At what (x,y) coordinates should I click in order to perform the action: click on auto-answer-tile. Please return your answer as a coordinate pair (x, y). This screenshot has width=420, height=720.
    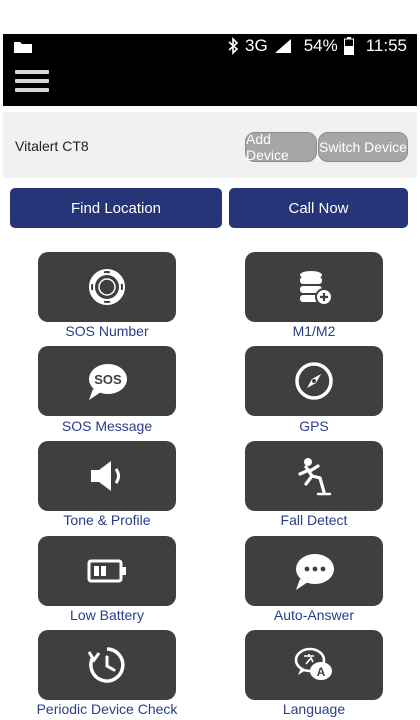
    Looking at the image, I should click on (314, 571).